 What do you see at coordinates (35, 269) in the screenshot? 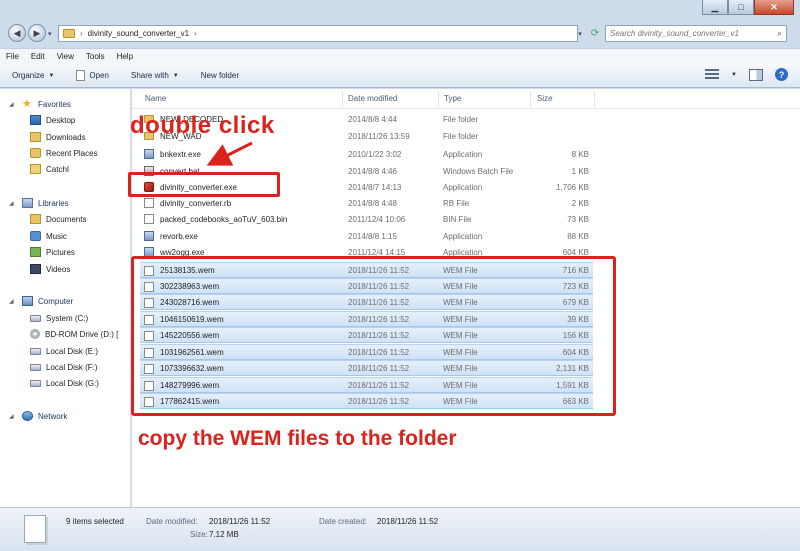
I see `videos-icon` at bounding box center [35, 269].